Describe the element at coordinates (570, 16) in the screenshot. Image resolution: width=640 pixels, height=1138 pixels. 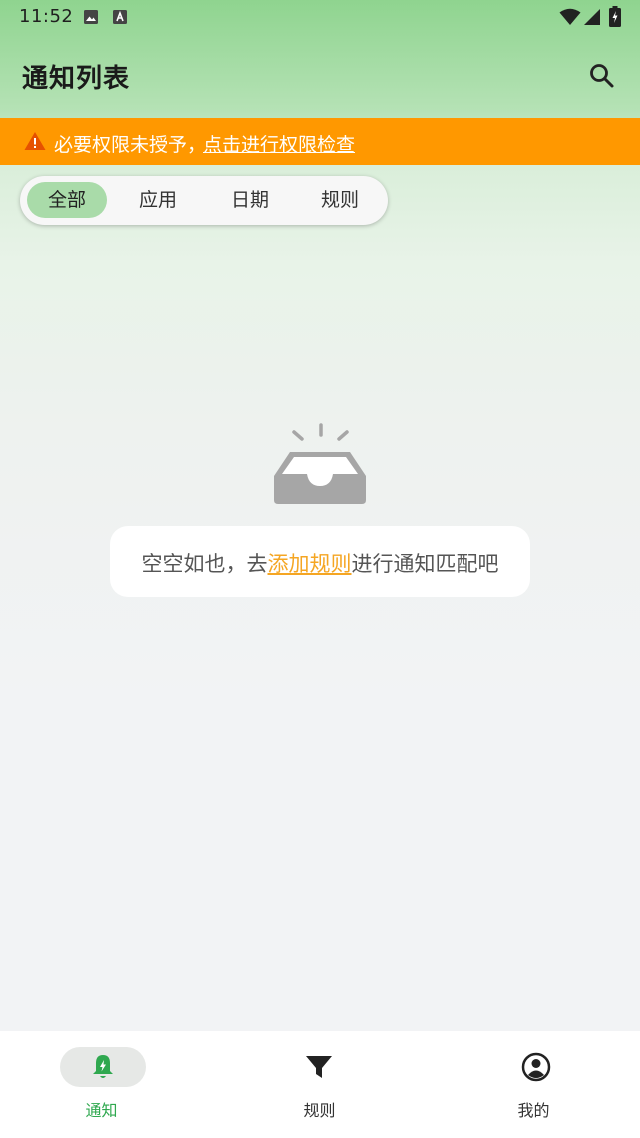
I see `wifi-icon` at that location.